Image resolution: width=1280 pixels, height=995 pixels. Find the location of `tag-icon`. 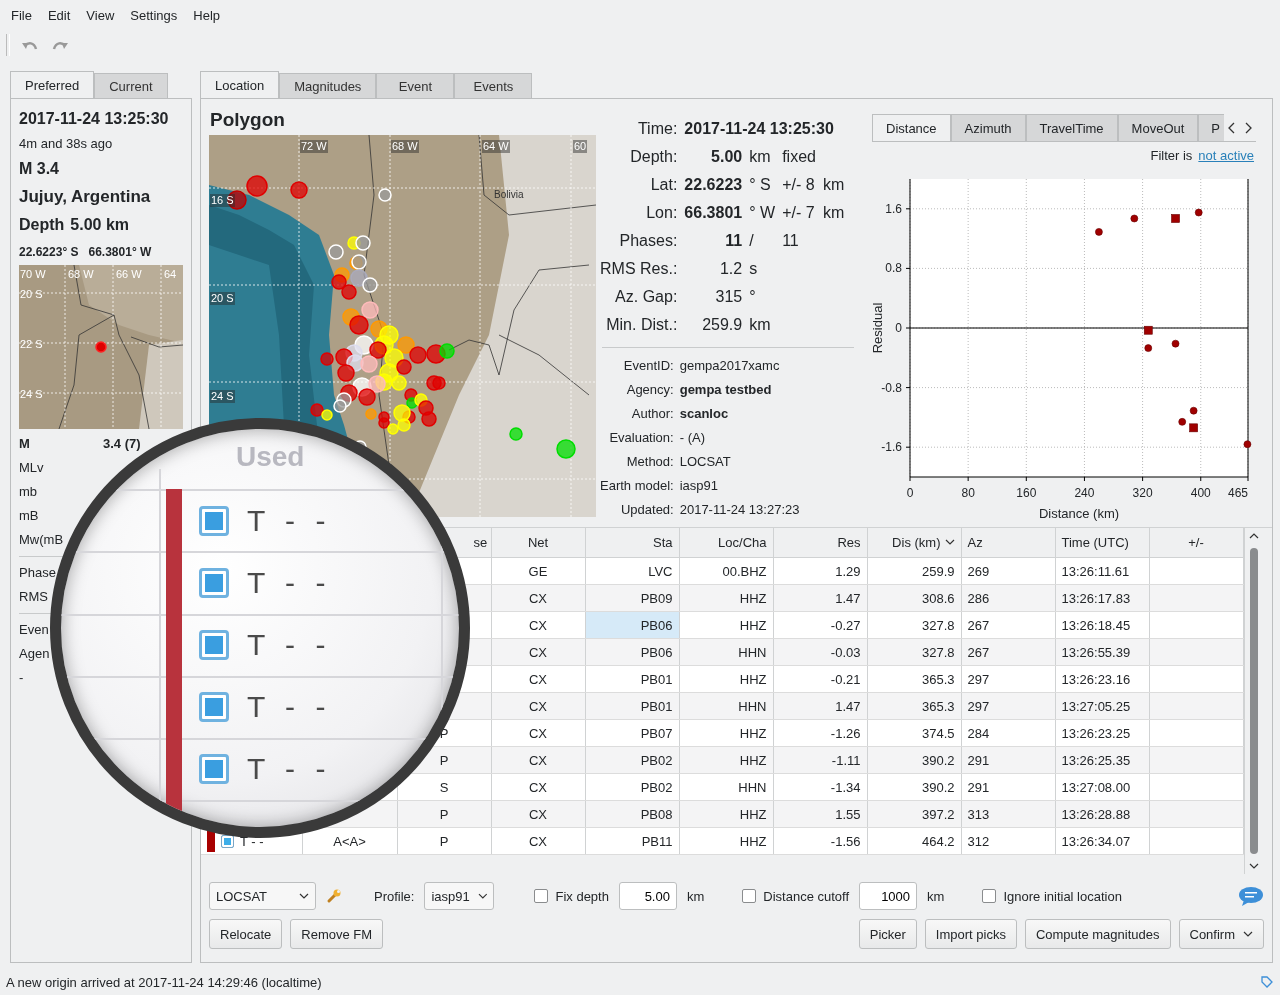

tag-icon is located at coordinates (1267, 982).